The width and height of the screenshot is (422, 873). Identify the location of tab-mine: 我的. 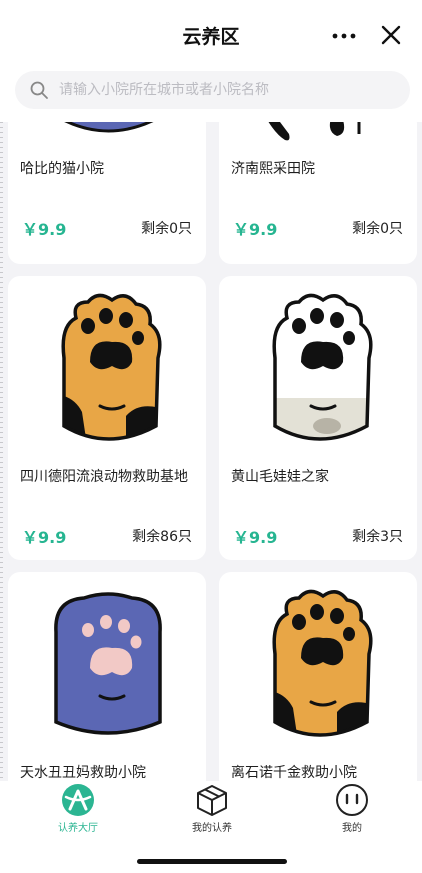
(352, 811).